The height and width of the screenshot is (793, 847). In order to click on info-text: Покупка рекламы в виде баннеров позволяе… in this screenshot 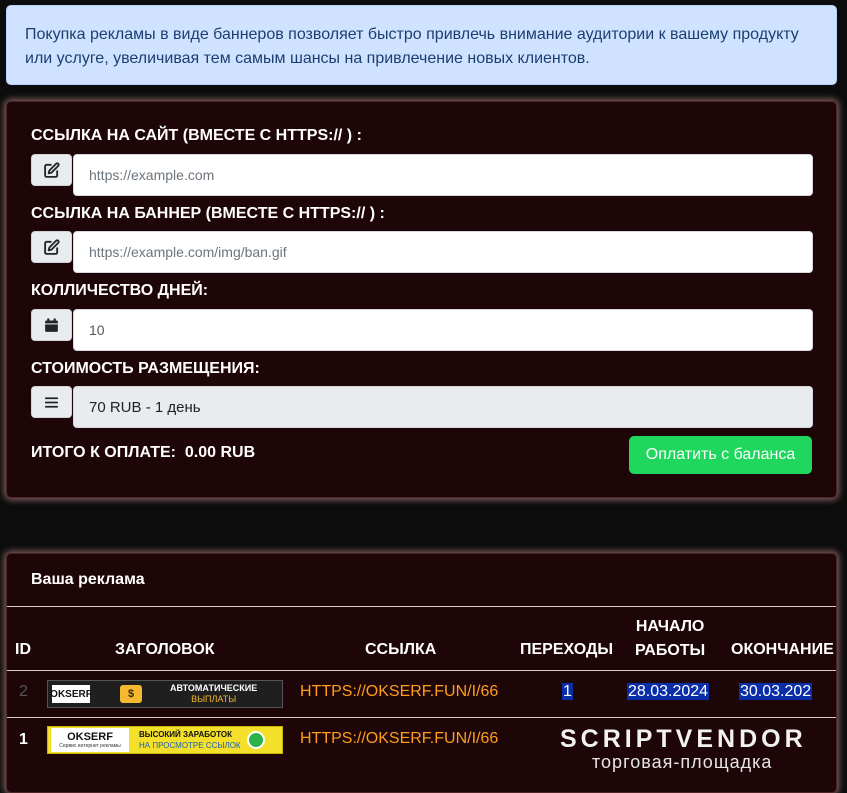, I will do `click(412, 46)`.